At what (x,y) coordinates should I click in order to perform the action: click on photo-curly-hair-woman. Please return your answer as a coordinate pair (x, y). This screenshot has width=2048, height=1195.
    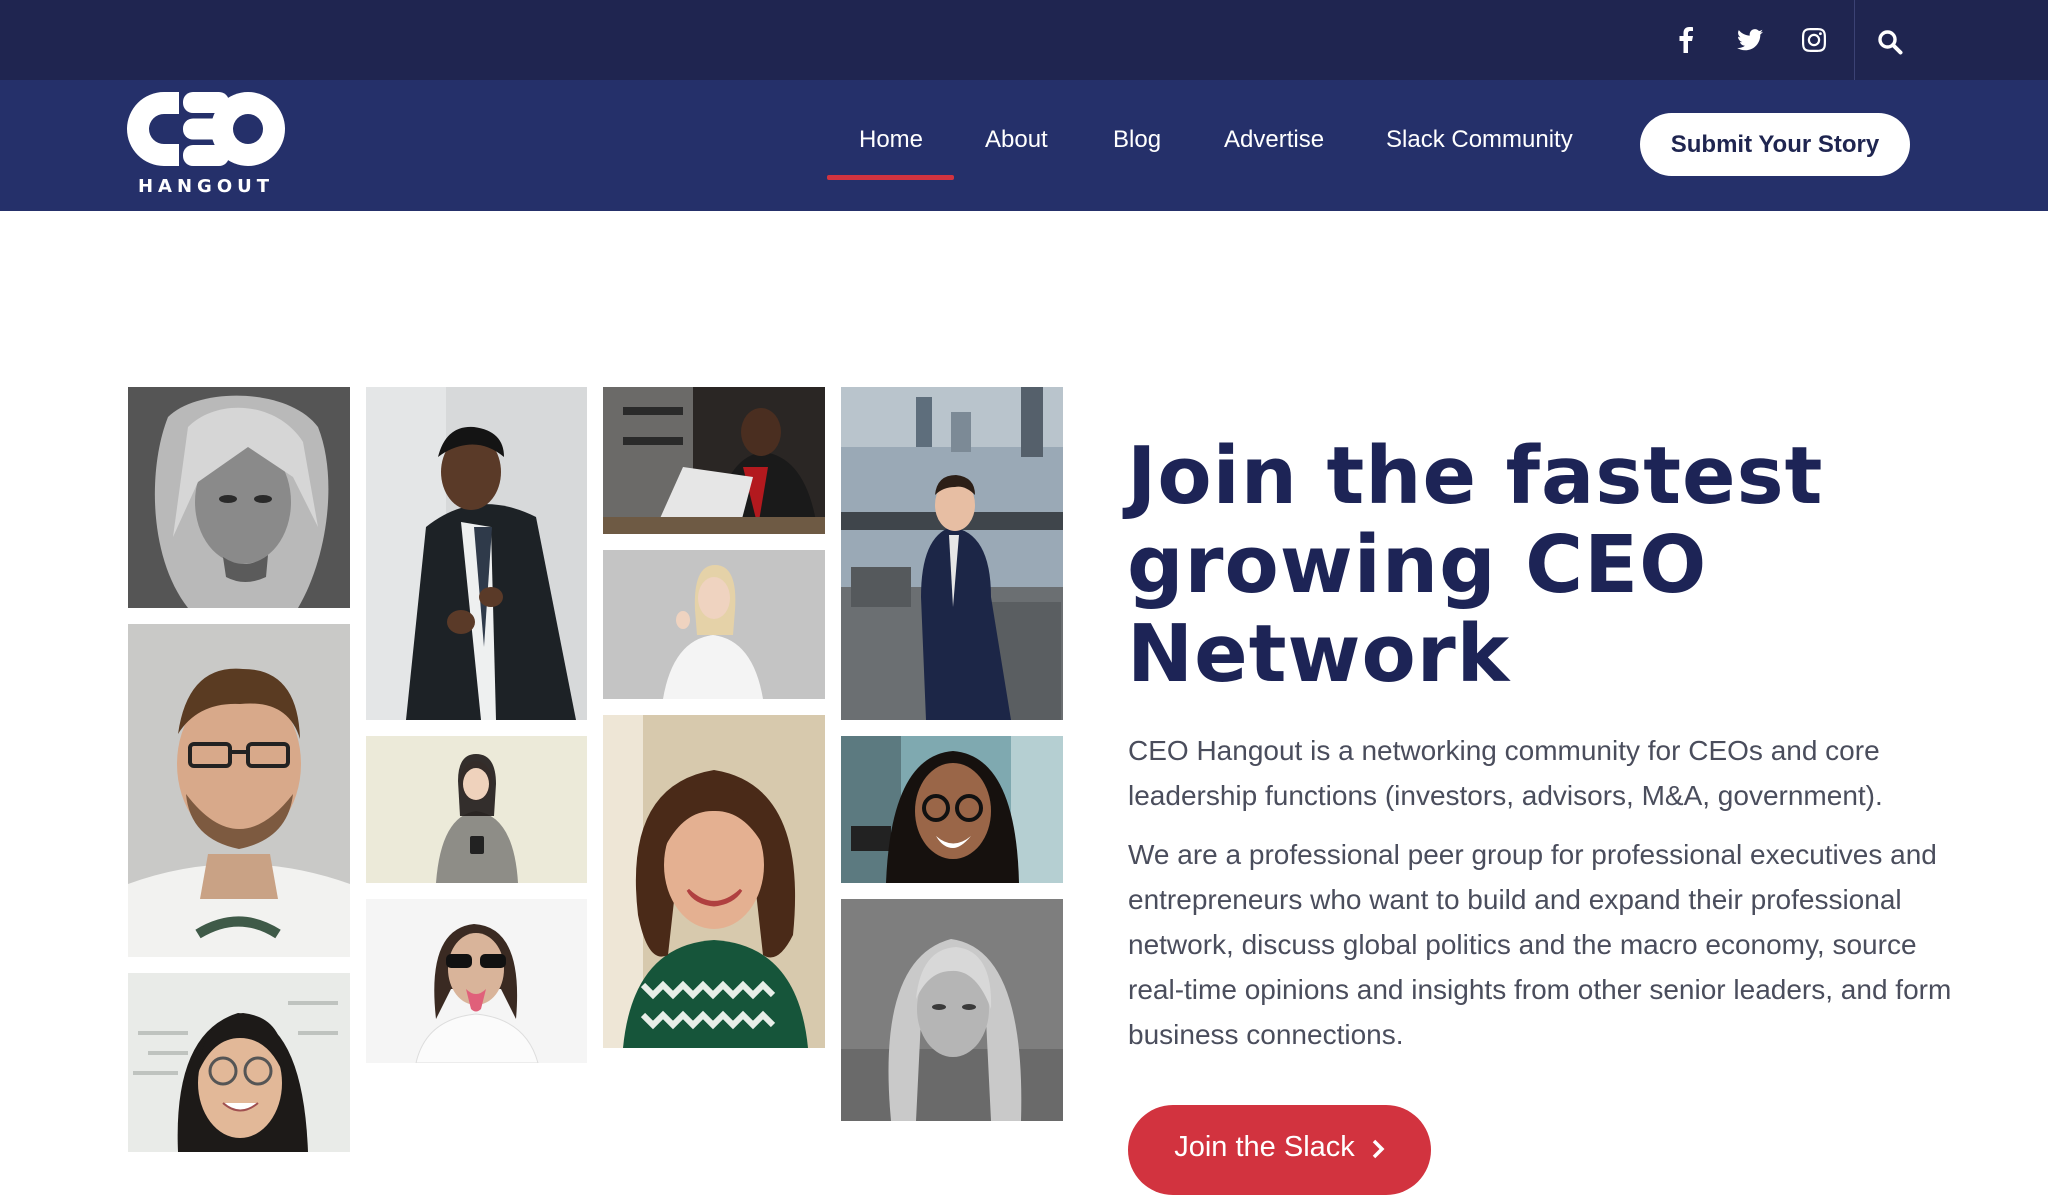
    Looking at the image, I should click on (714, 881).